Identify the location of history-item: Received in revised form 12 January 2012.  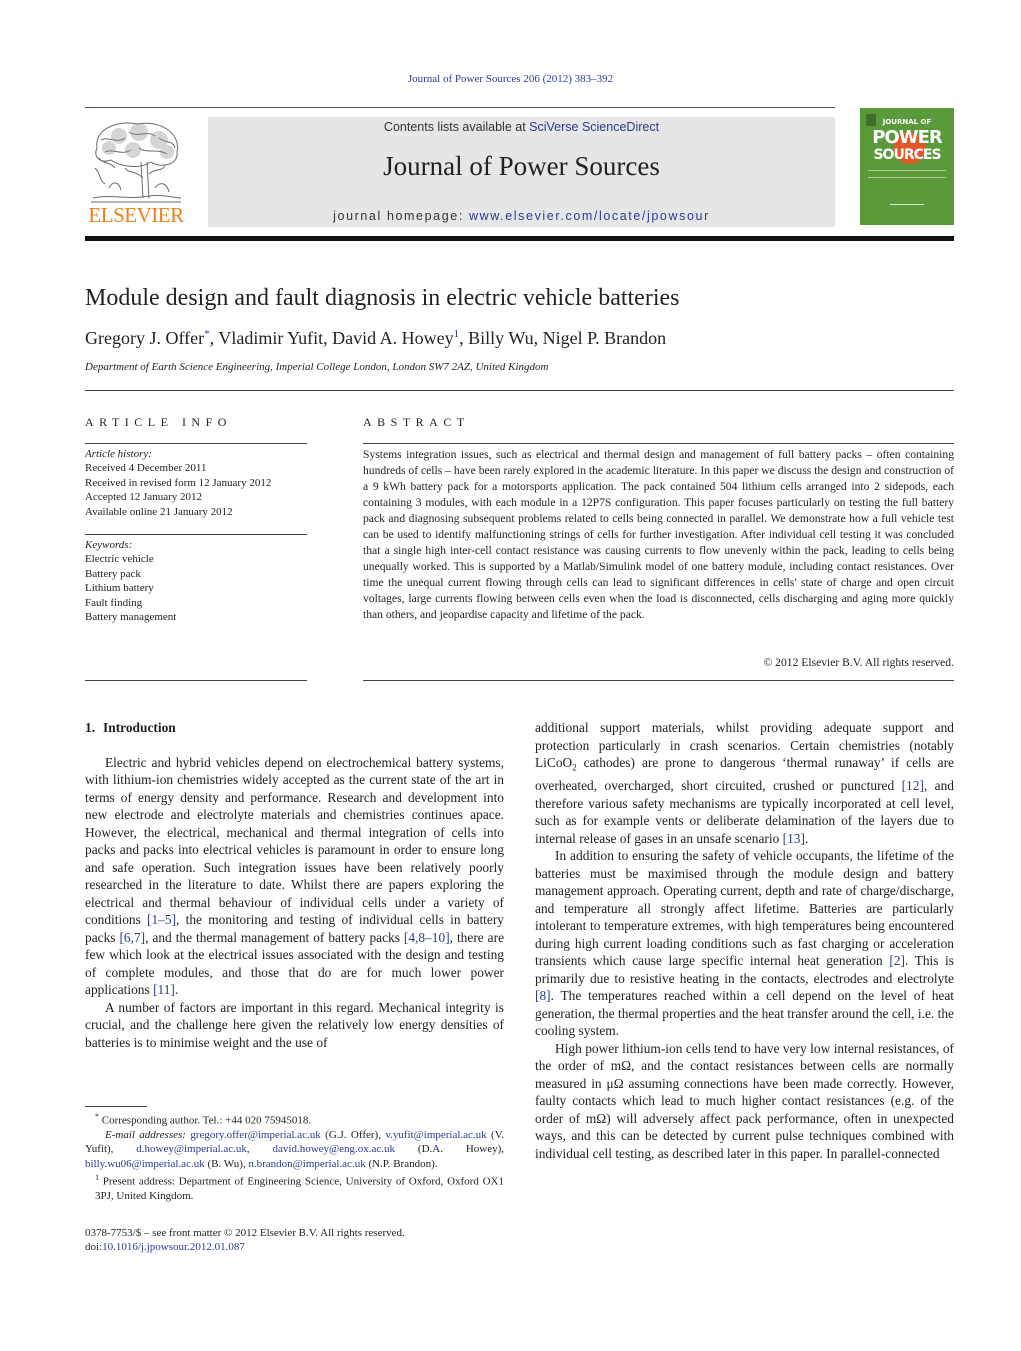
(178, 482).